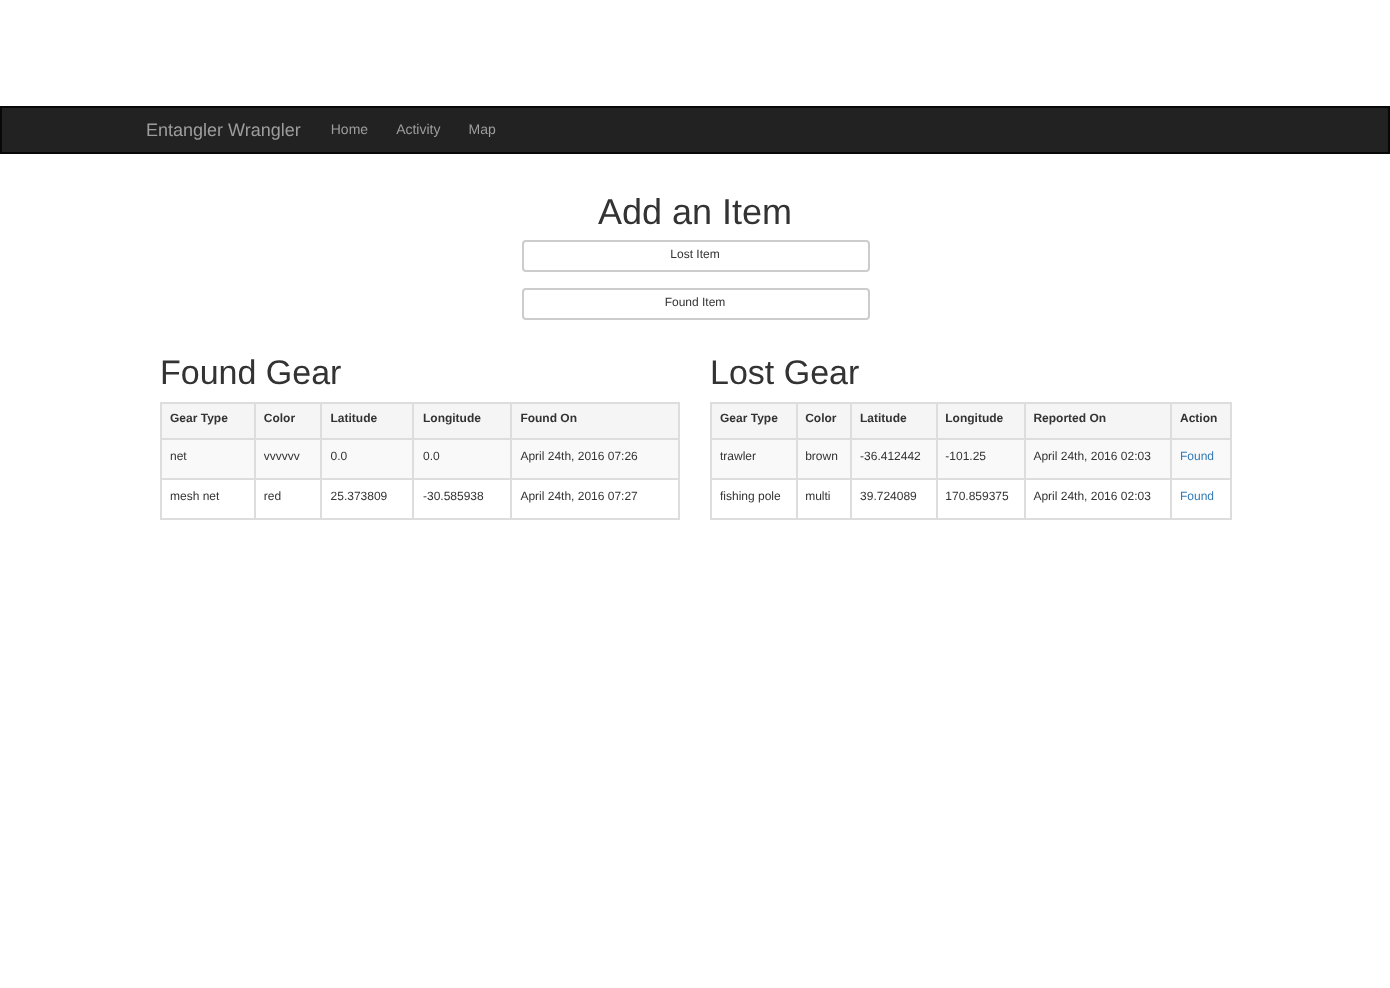 The height and width of the screenshot is (988, 1390). Describe the element at coordinates (223, 130) in the screenshot. I see `brand-link: Entangler Wrangler` at that location.